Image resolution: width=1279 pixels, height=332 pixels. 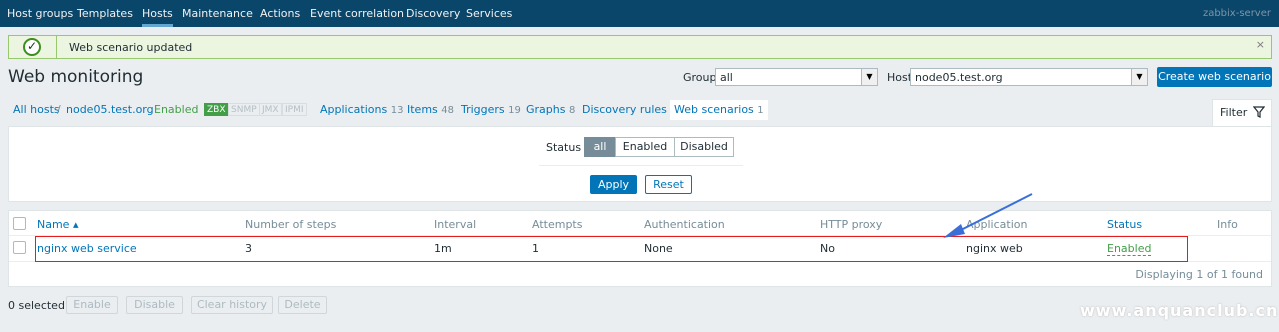 I want to click on filter-icon, so click(x=1259, y=112).